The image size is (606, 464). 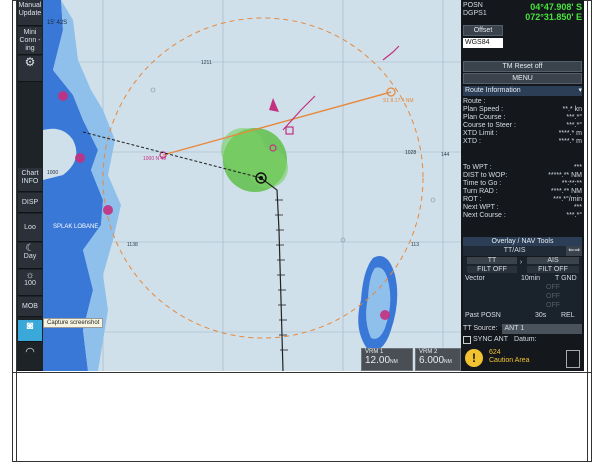 What do you see at coordinates (573, 359) in the screenshot?
I see `list-icon` at bounding box center [573, 359].